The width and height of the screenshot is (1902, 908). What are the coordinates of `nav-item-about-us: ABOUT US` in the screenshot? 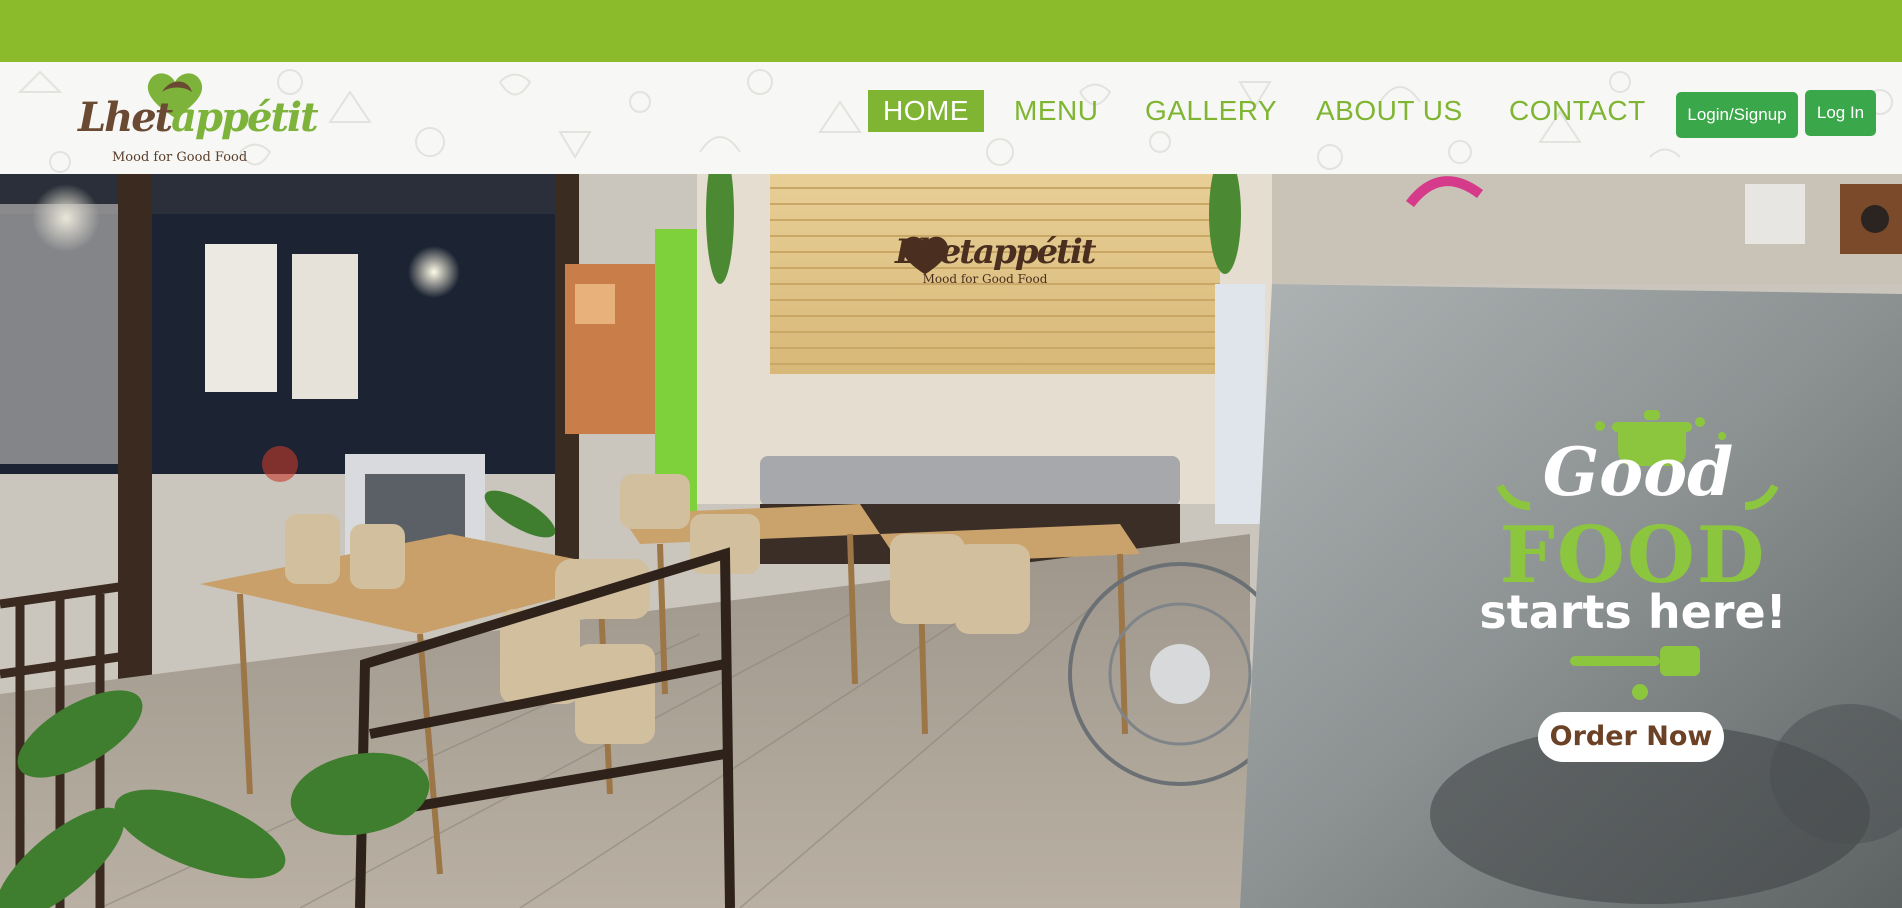 It's located at (1389, 111).